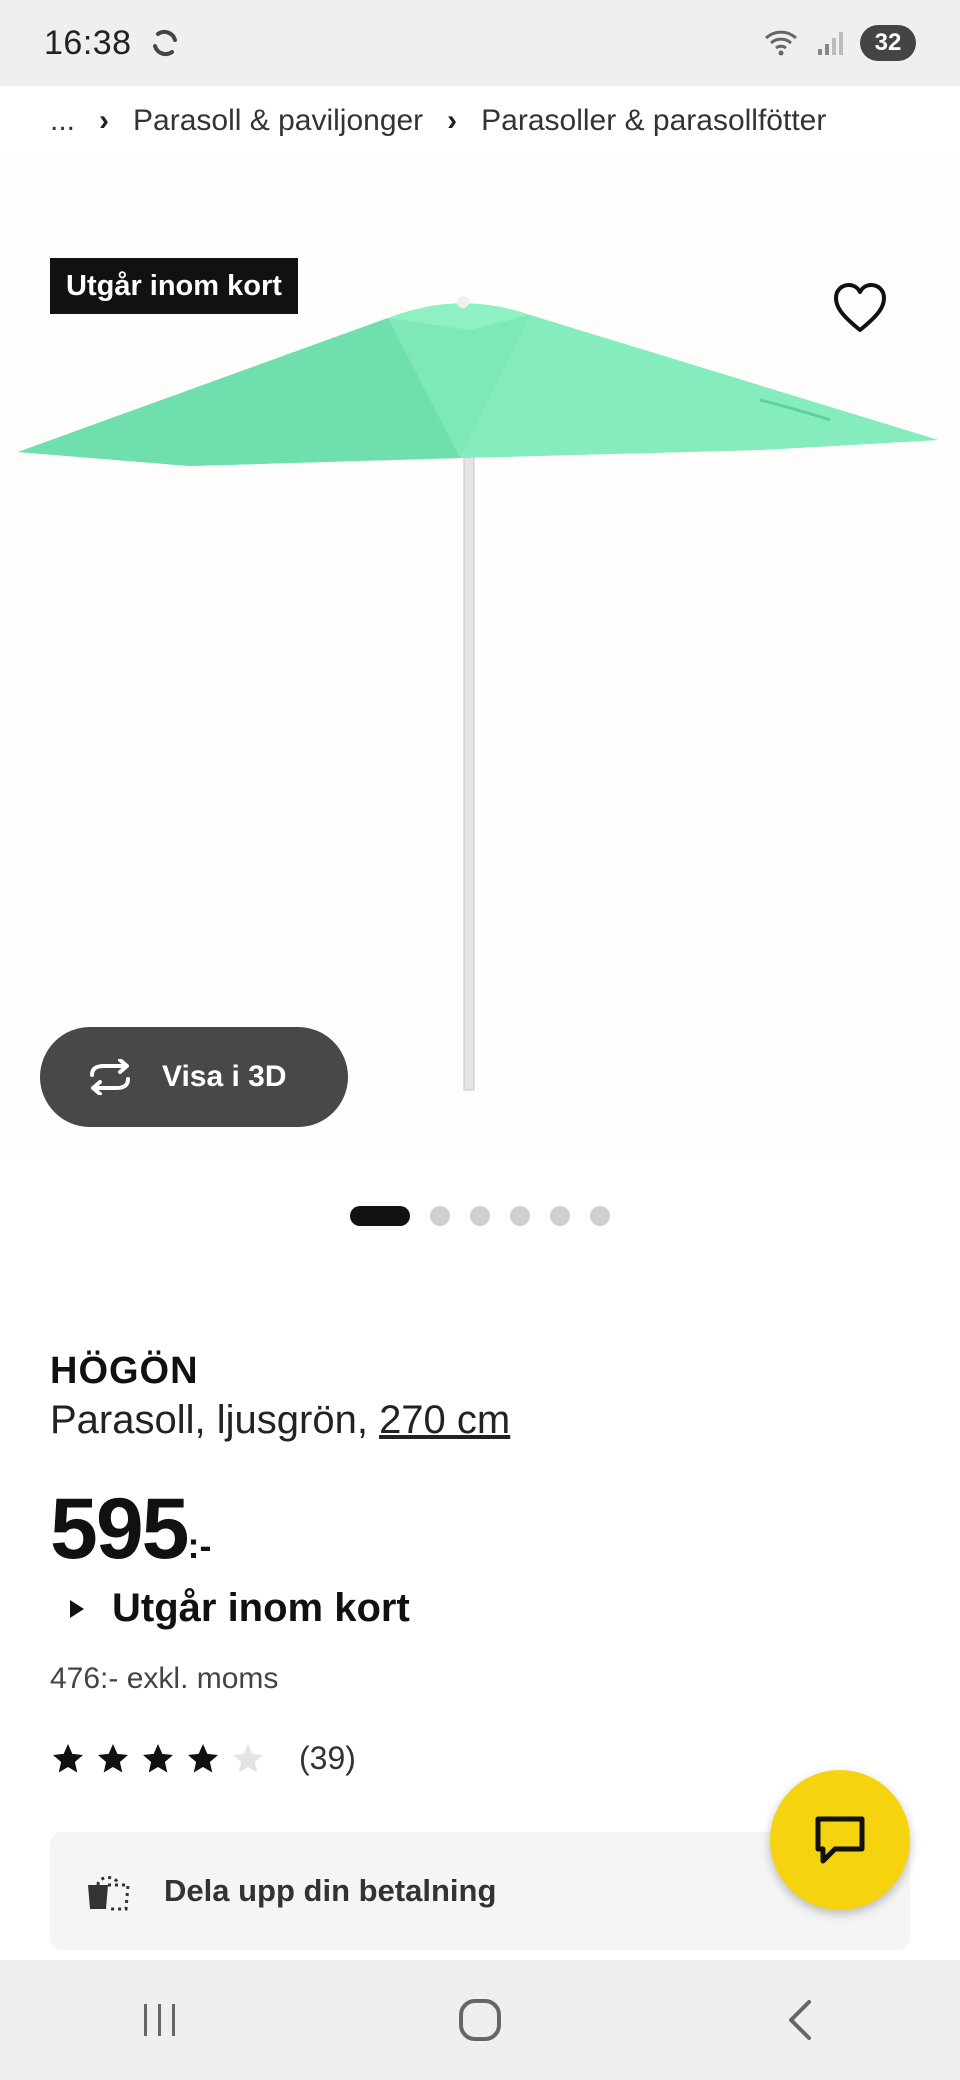  What do you see at coordinates (248, 1757) in the screenshot?
I see `star-empty-icon` at bounding box center [248, 1757].